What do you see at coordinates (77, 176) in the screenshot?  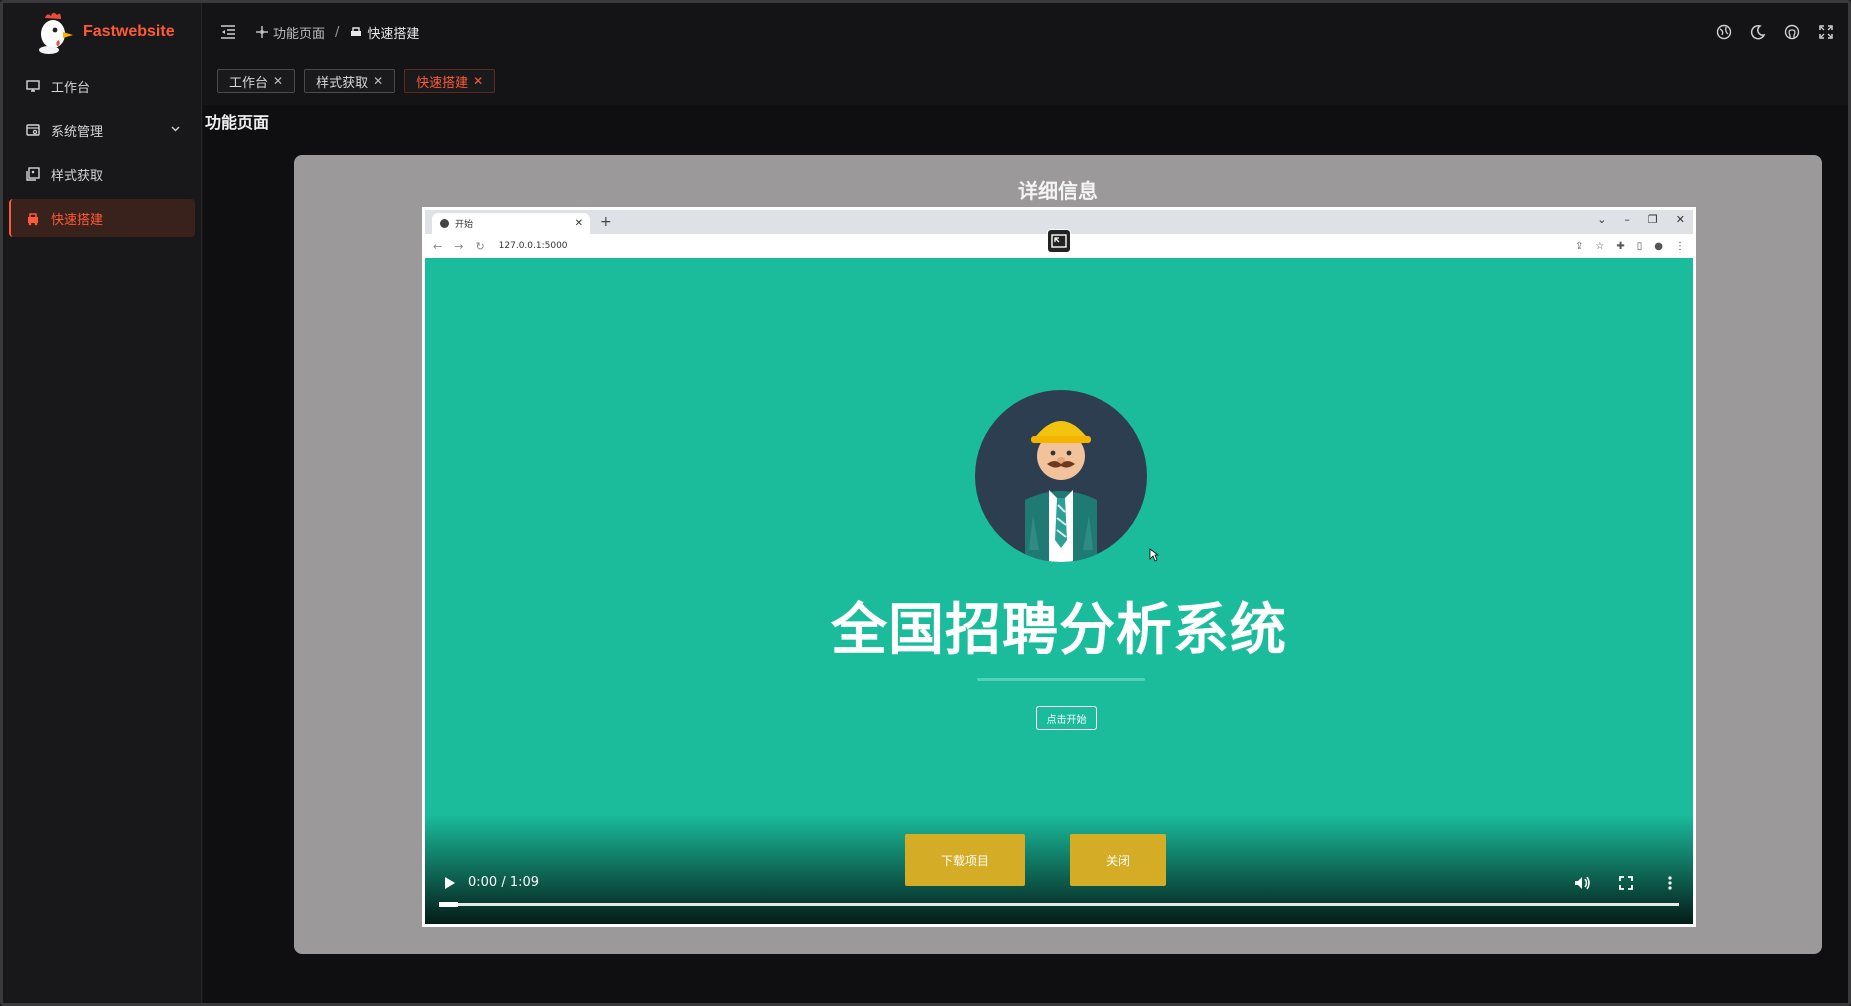 I see `sidebar-item-label: 样式获取` at bounding box center [77, 176].